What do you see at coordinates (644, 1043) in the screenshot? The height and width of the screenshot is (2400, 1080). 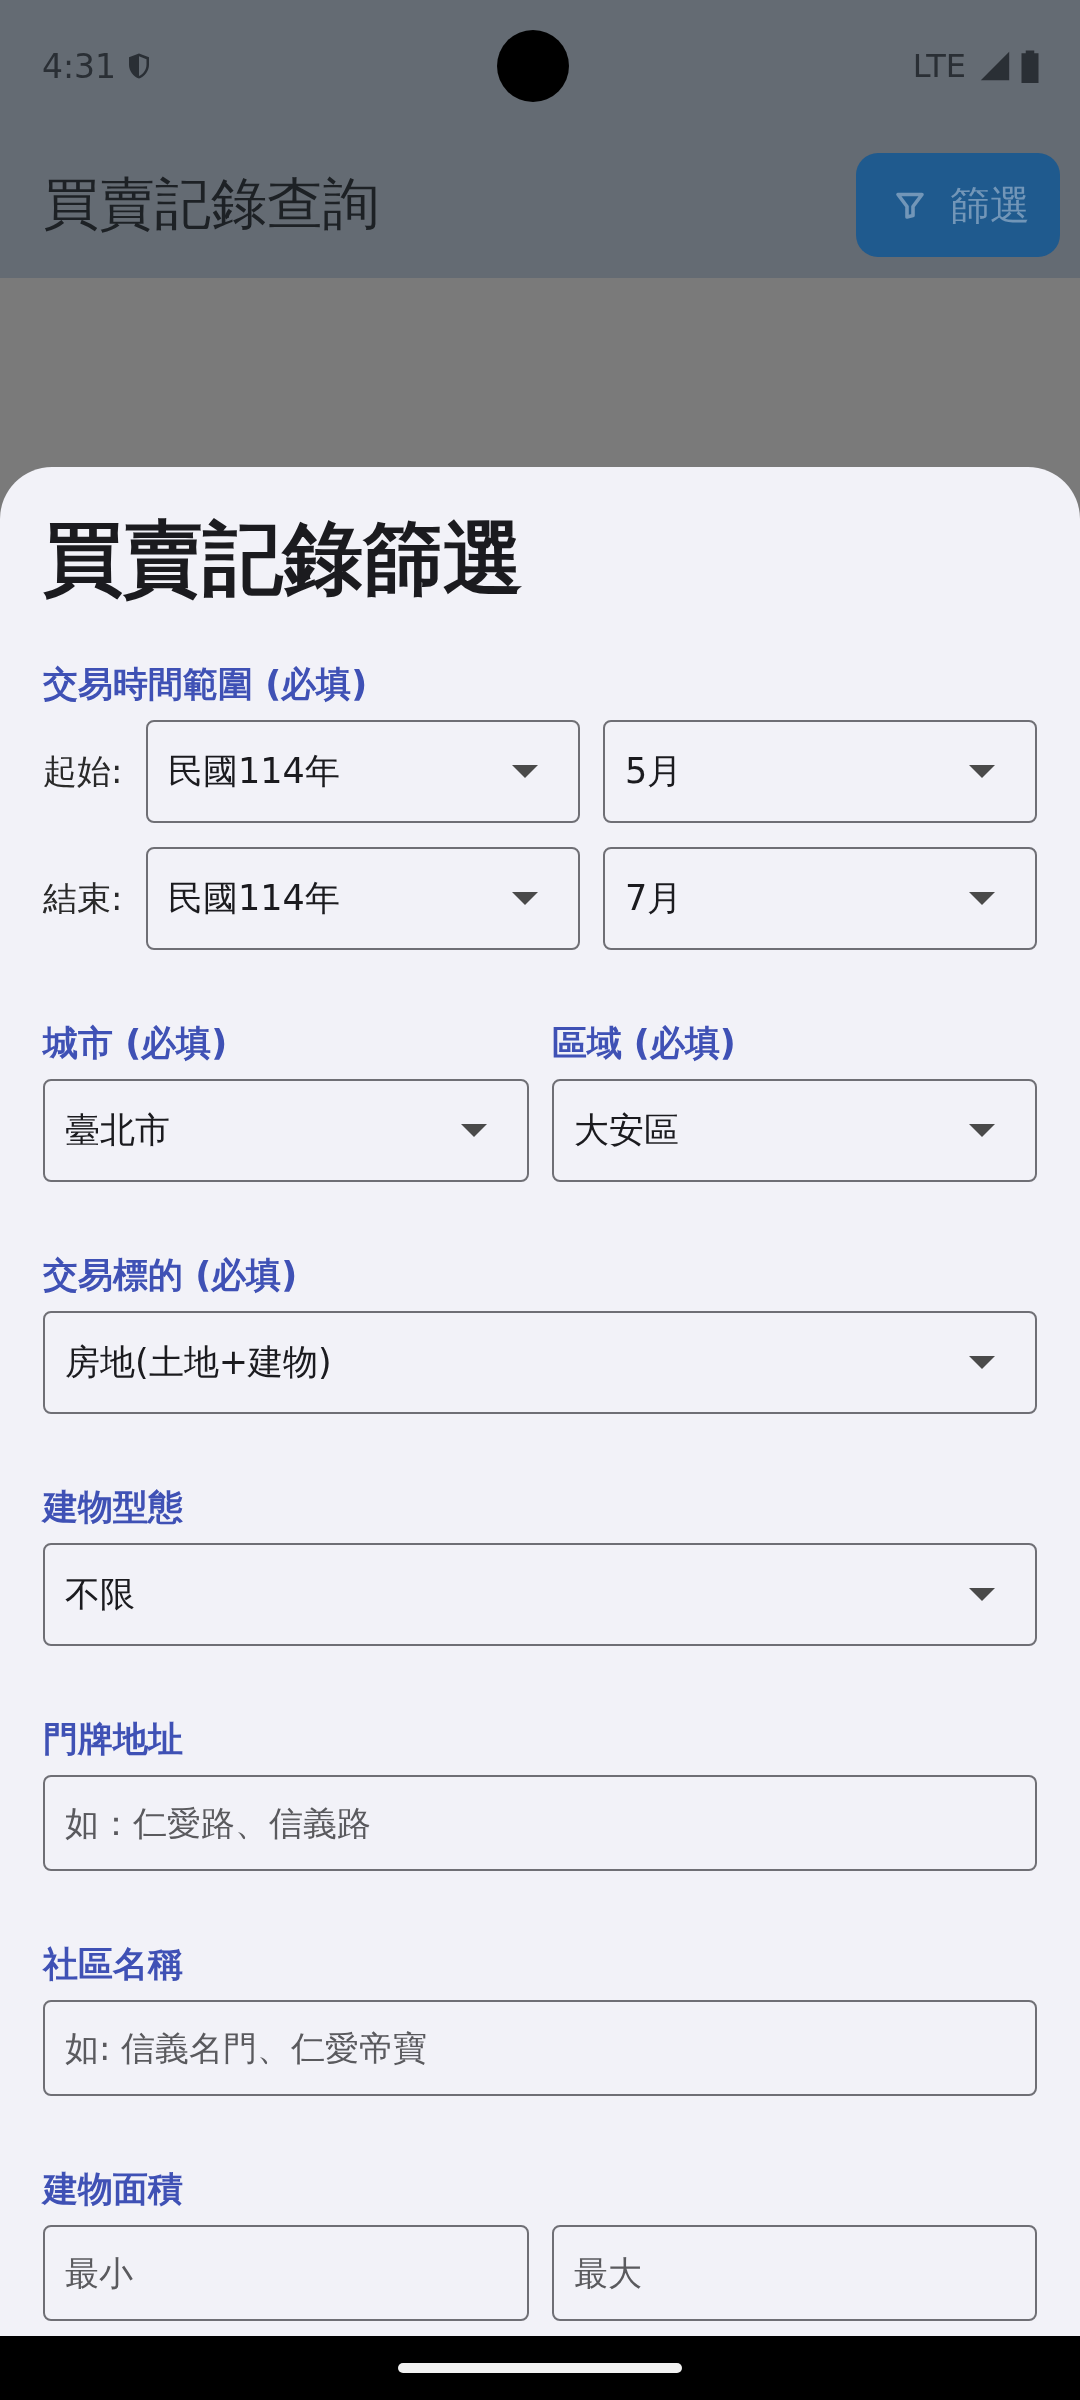 I see `section-label: 區域 (必填)` at bounding box center [644, 1043].